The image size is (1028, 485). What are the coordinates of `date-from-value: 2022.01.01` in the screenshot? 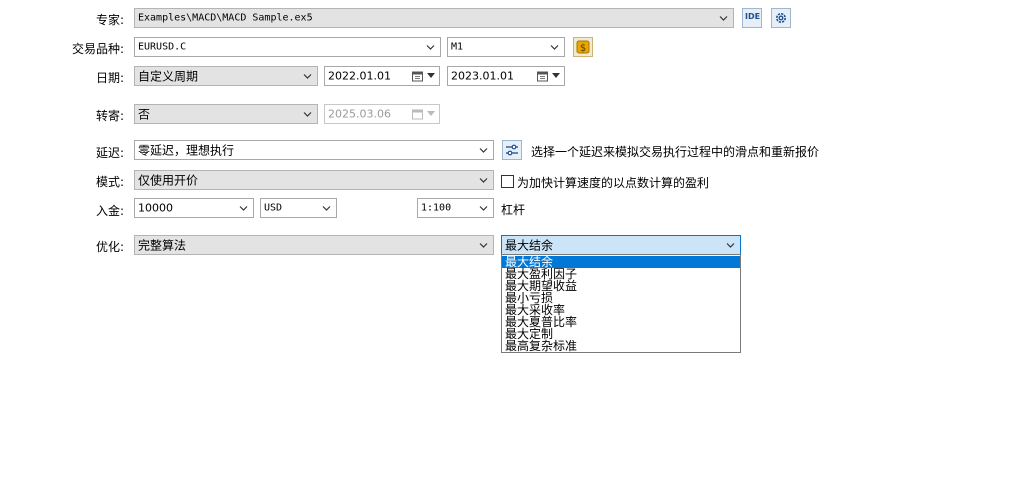 It's located at (359, 76).